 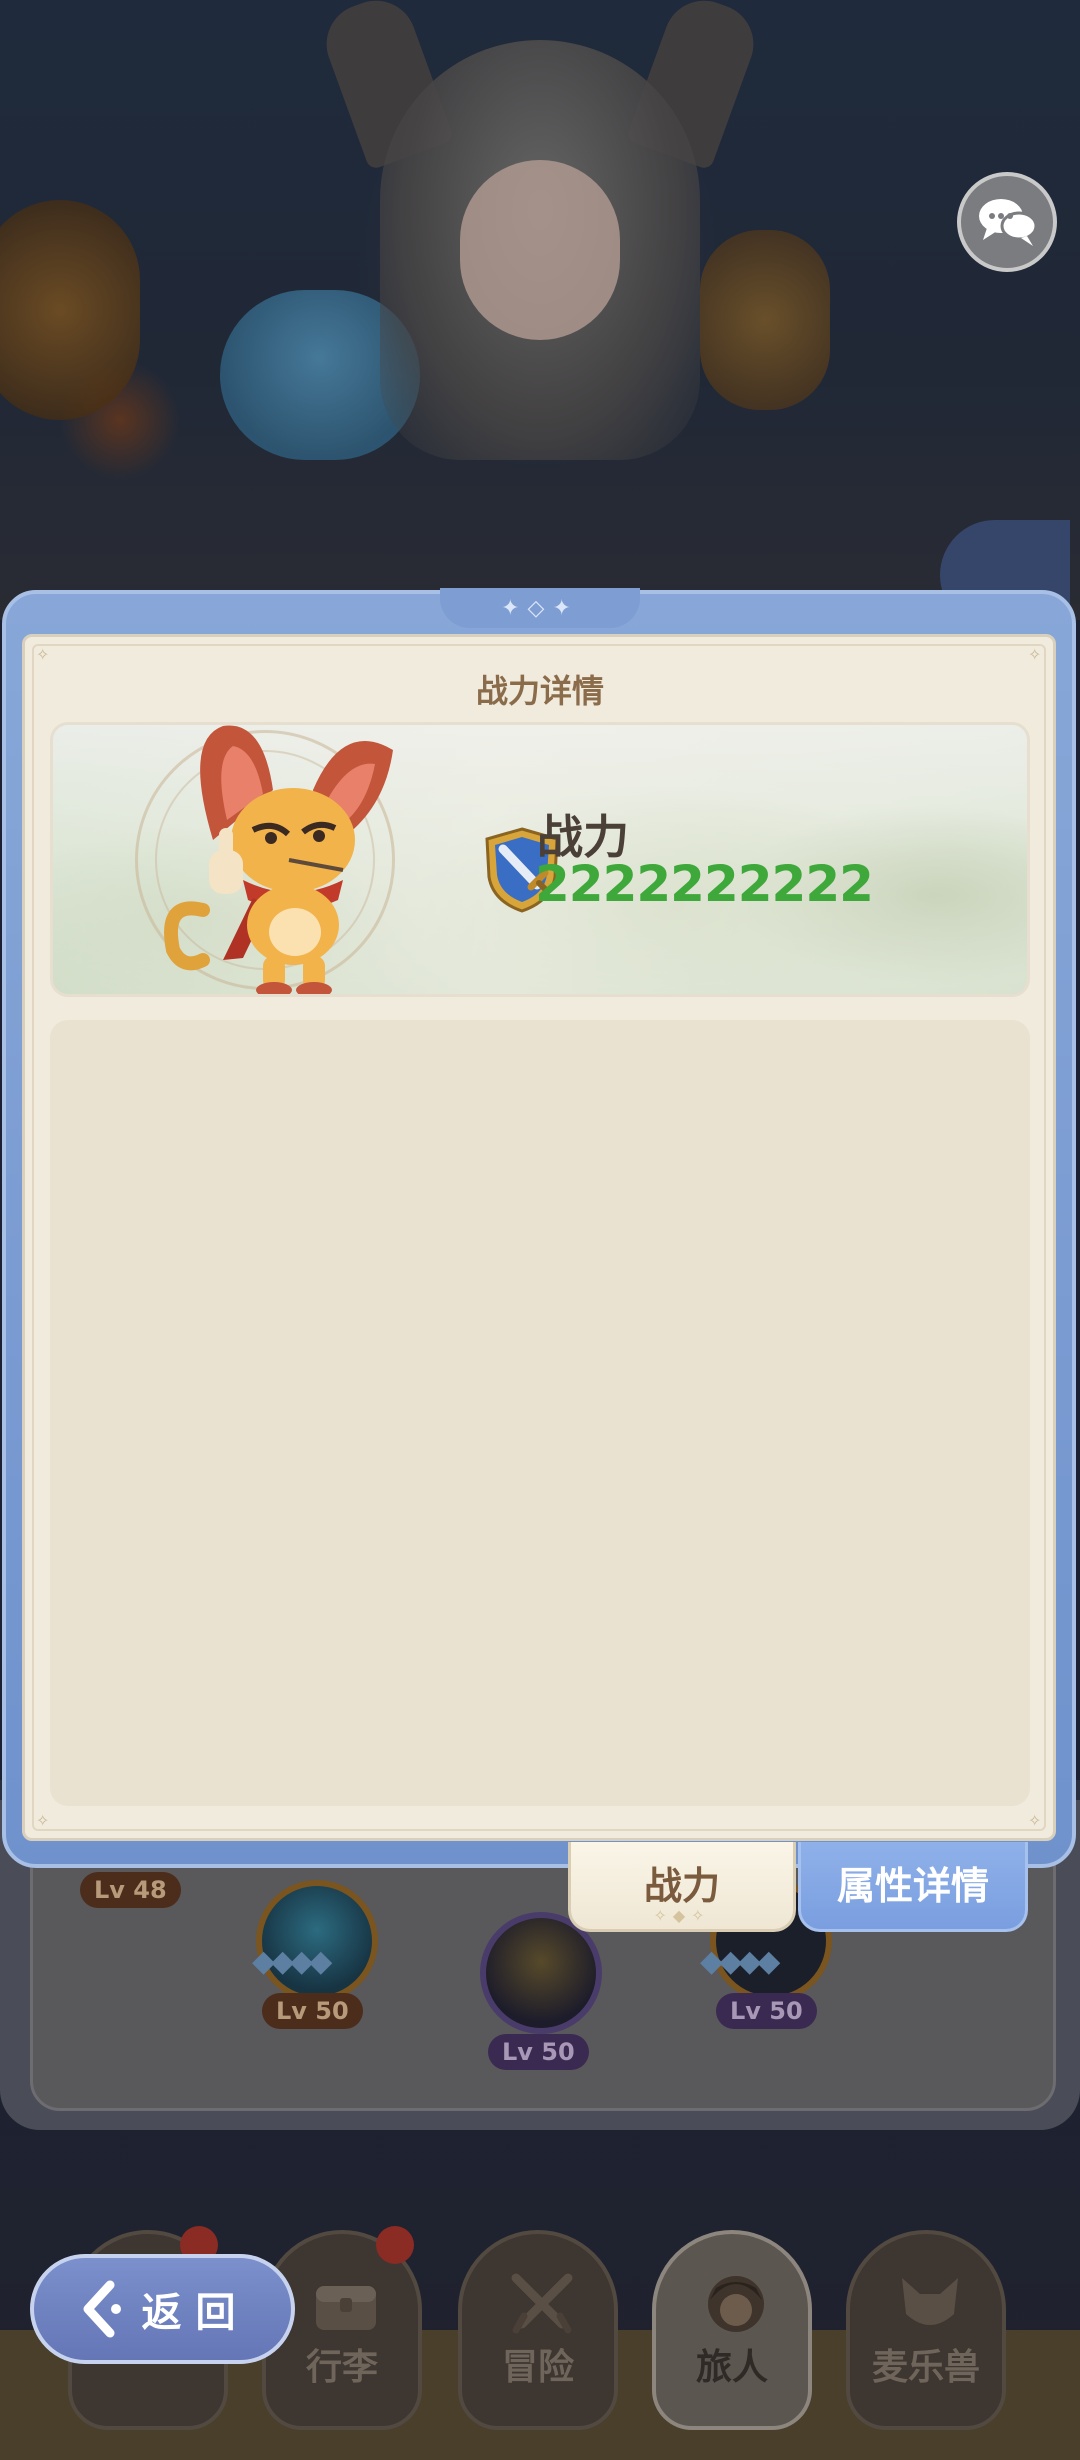 What do you see at coordinates (537, 2367) in the screenshot?
I see `nav-label: 冒险` at bounding box center [537, 2367].